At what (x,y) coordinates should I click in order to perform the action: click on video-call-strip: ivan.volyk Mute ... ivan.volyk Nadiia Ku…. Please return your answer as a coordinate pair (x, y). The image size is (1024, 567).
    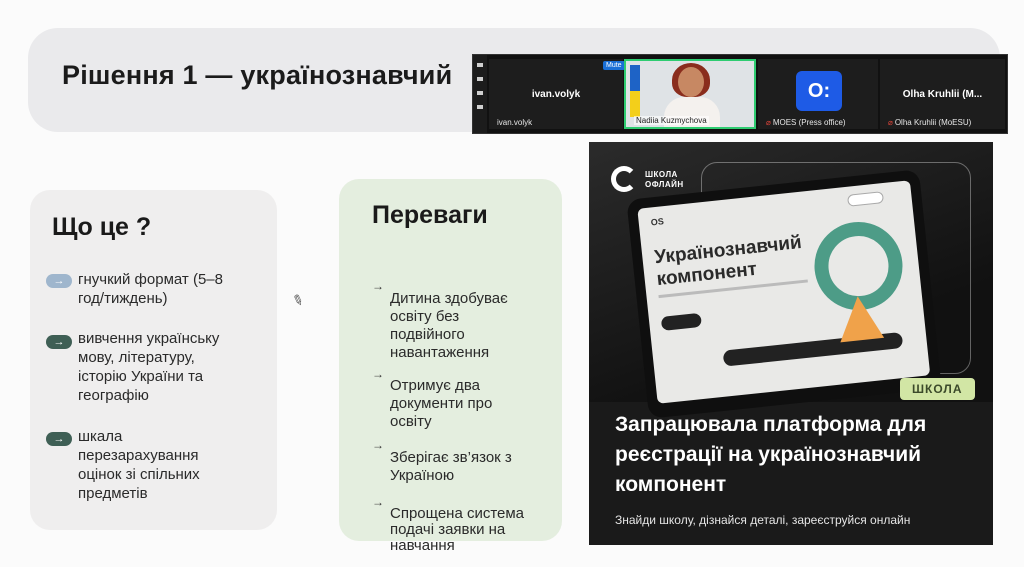
    Looking at the image, I should click on (740, 94).